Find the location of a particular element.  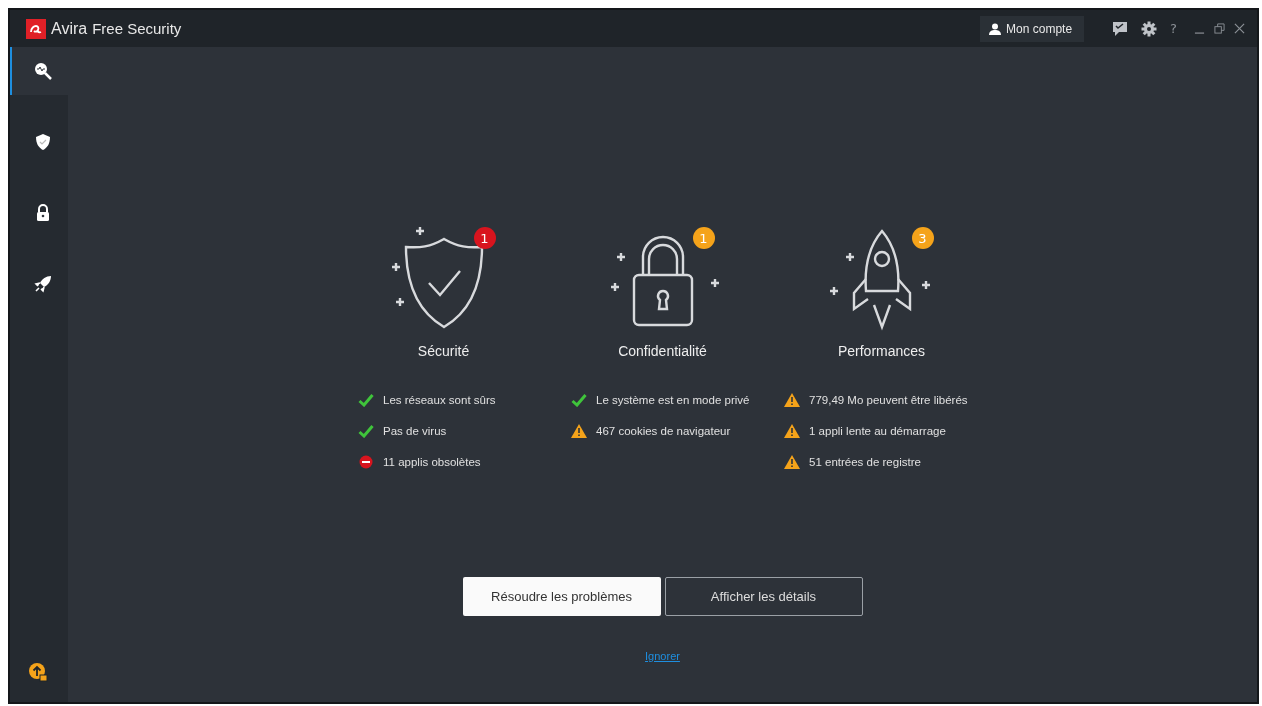

resolve-button: Résoudre les problèmes is located at coordinates (561, 596).